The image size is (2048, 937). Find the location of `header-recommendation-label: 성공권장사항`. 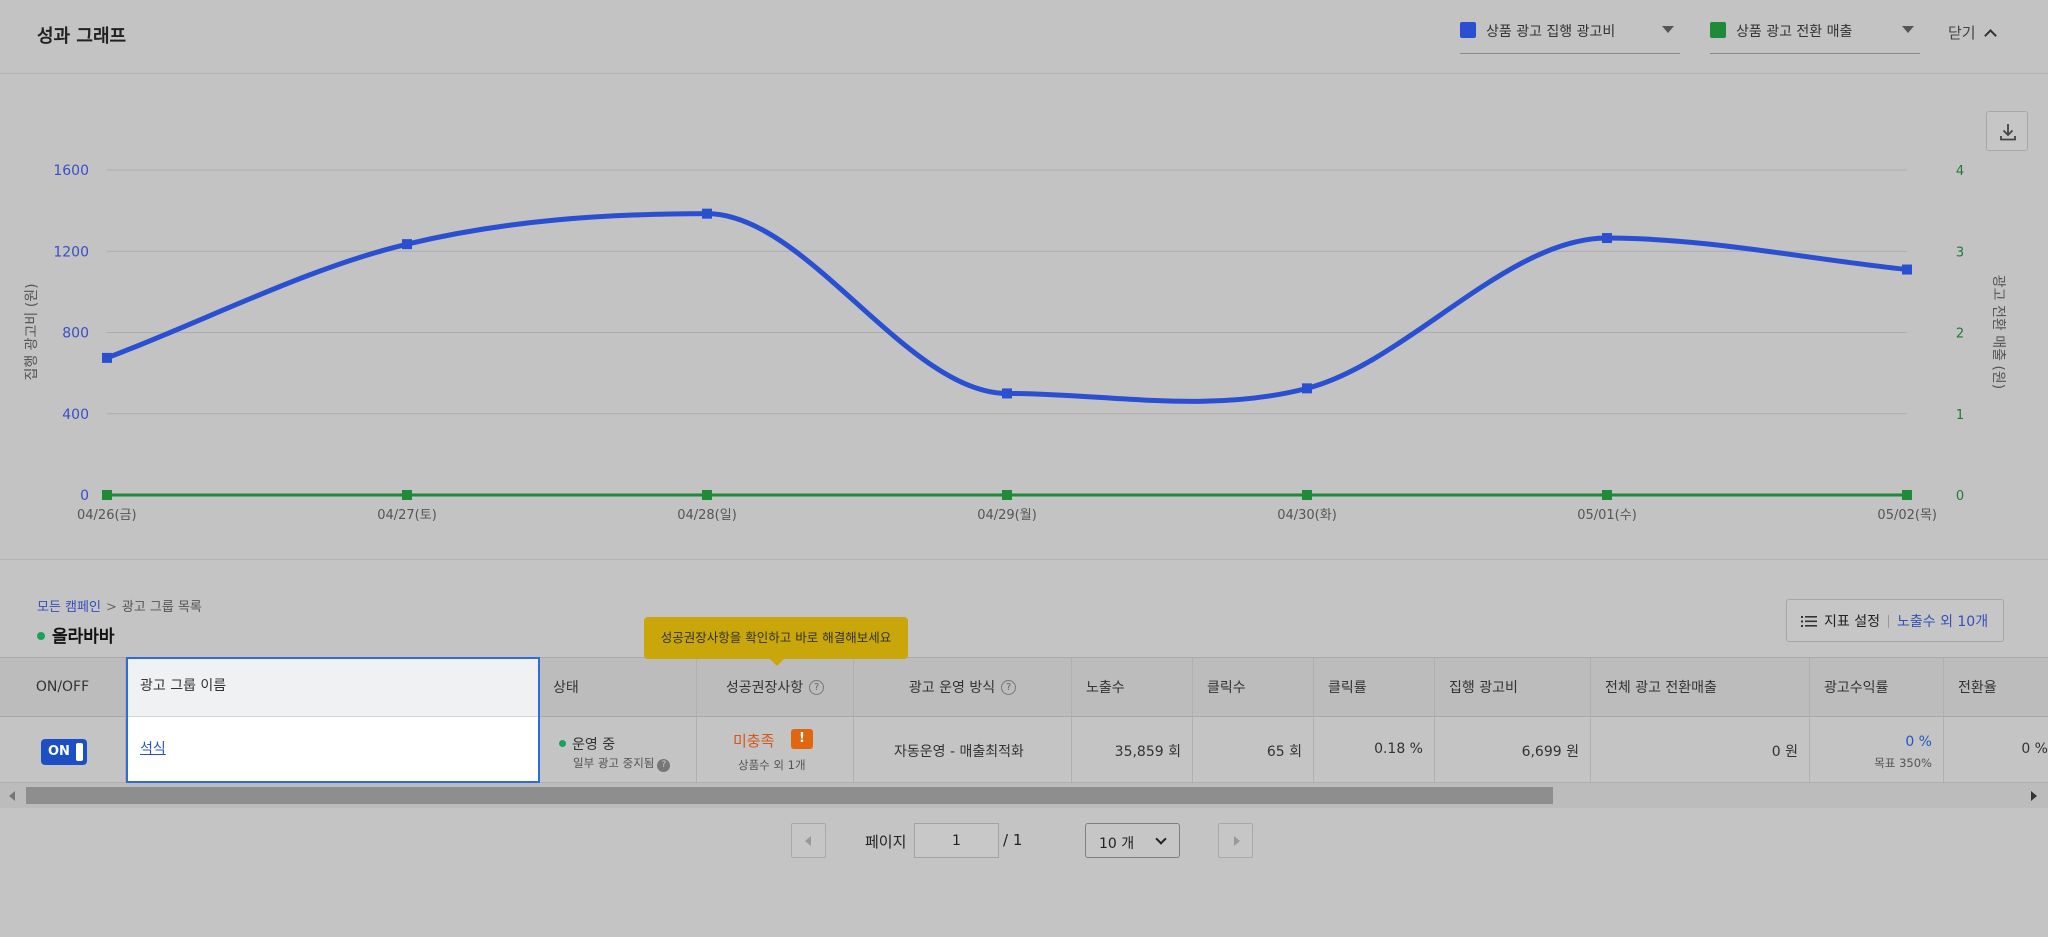

header-recommendation-label: 성공권장사항 is located at coordinates (764, 688).